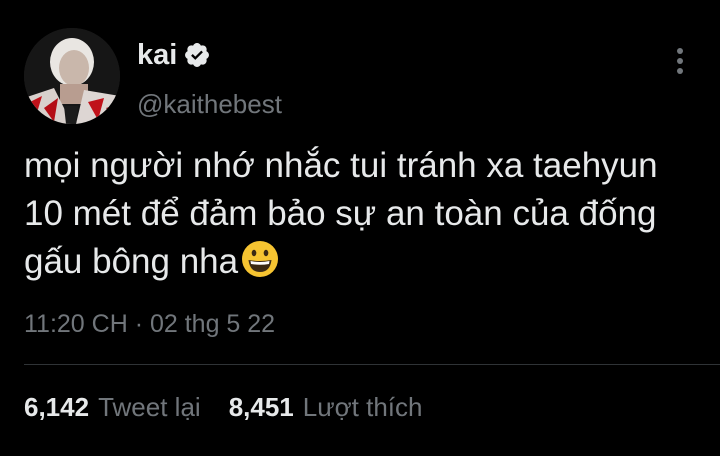  What do you see at coordinates (57, 407) in the screenshot?
I see `retweets-count: 6,142` at bounding box center [57, 407].